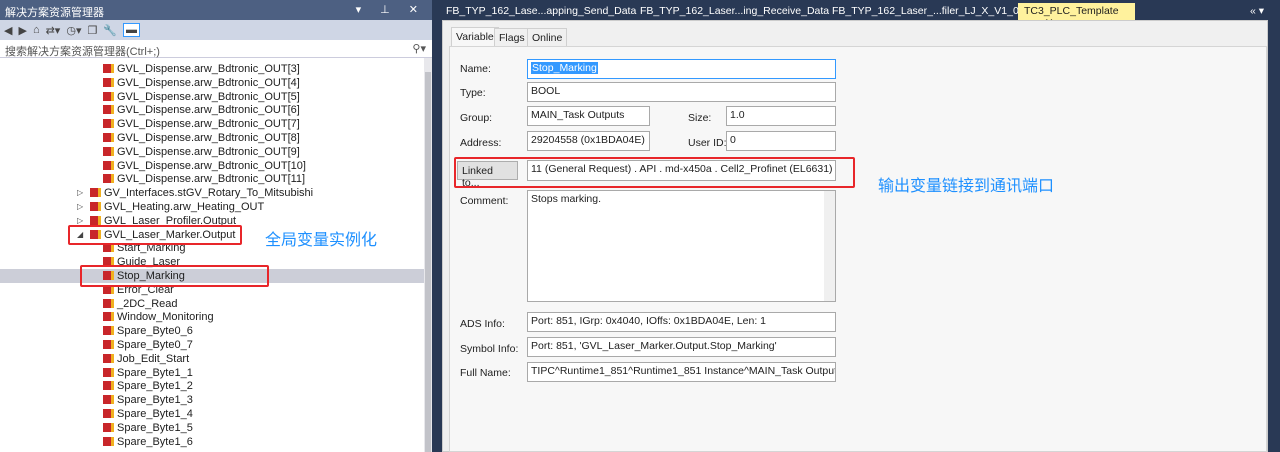  What do you see at coordinates (54, 13) in the screenshot?
I see `panel-title: 解决方案资源管理器` at bounding box center [54, 13].